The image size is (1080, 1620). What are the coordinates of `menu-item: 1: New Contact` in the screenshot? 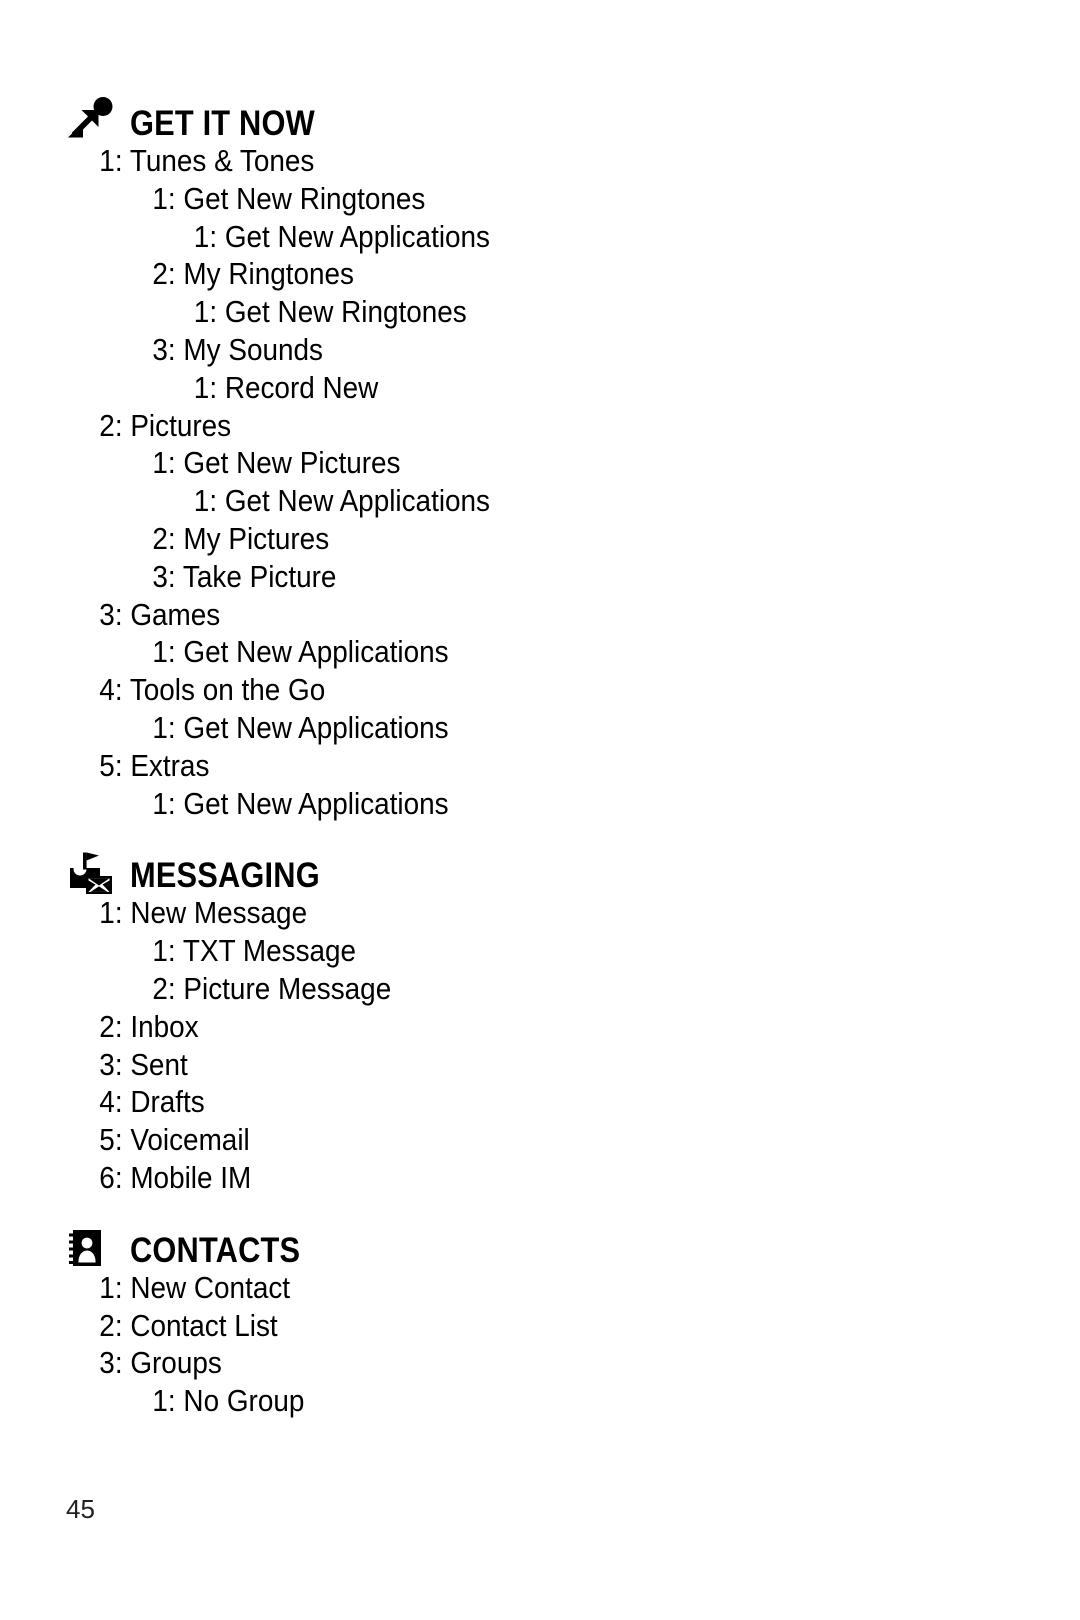 It's located at (491, 1288).